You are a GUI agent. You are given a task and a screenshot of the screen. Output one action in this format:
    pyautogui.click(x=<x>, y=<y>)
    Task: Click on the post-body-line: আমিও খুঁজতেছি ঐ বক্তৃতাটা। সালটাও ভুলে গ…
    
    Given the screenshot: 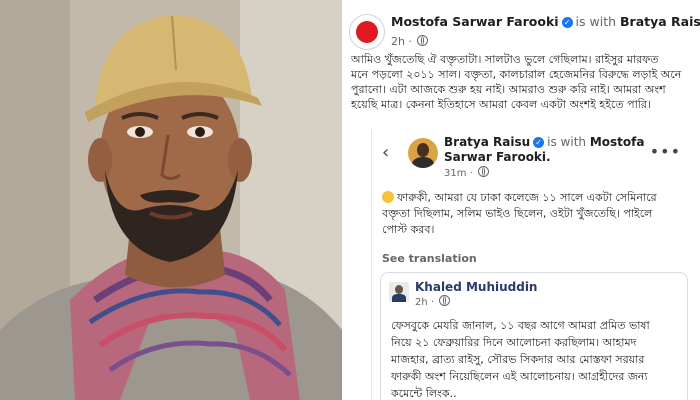 What is the action you would take?
    pyautogui.click(x=505, y=59)
    